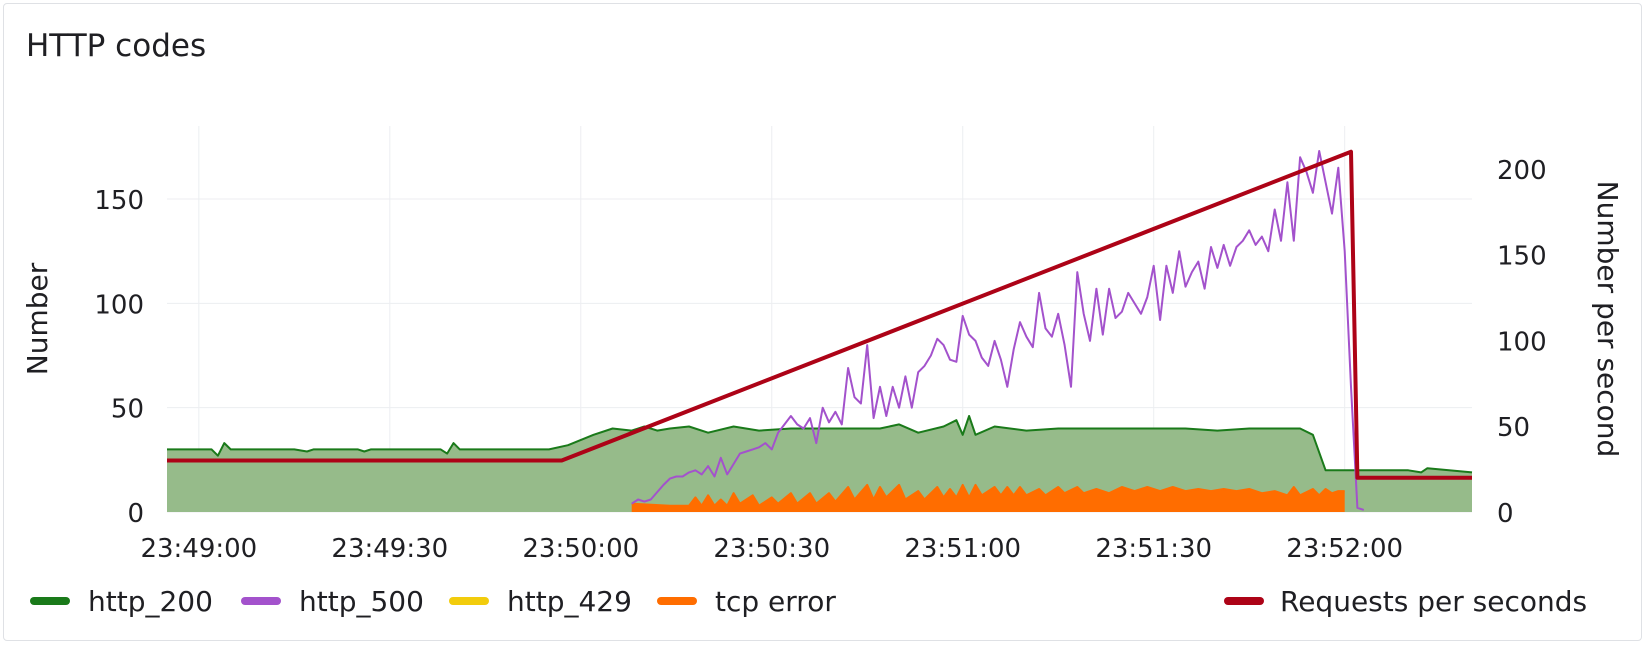 This screenshot has width=1647, height=646. Describe the element at coordinates (1522, 257) in the screenshot. I see `y-right-tick-label: 150` at that location.